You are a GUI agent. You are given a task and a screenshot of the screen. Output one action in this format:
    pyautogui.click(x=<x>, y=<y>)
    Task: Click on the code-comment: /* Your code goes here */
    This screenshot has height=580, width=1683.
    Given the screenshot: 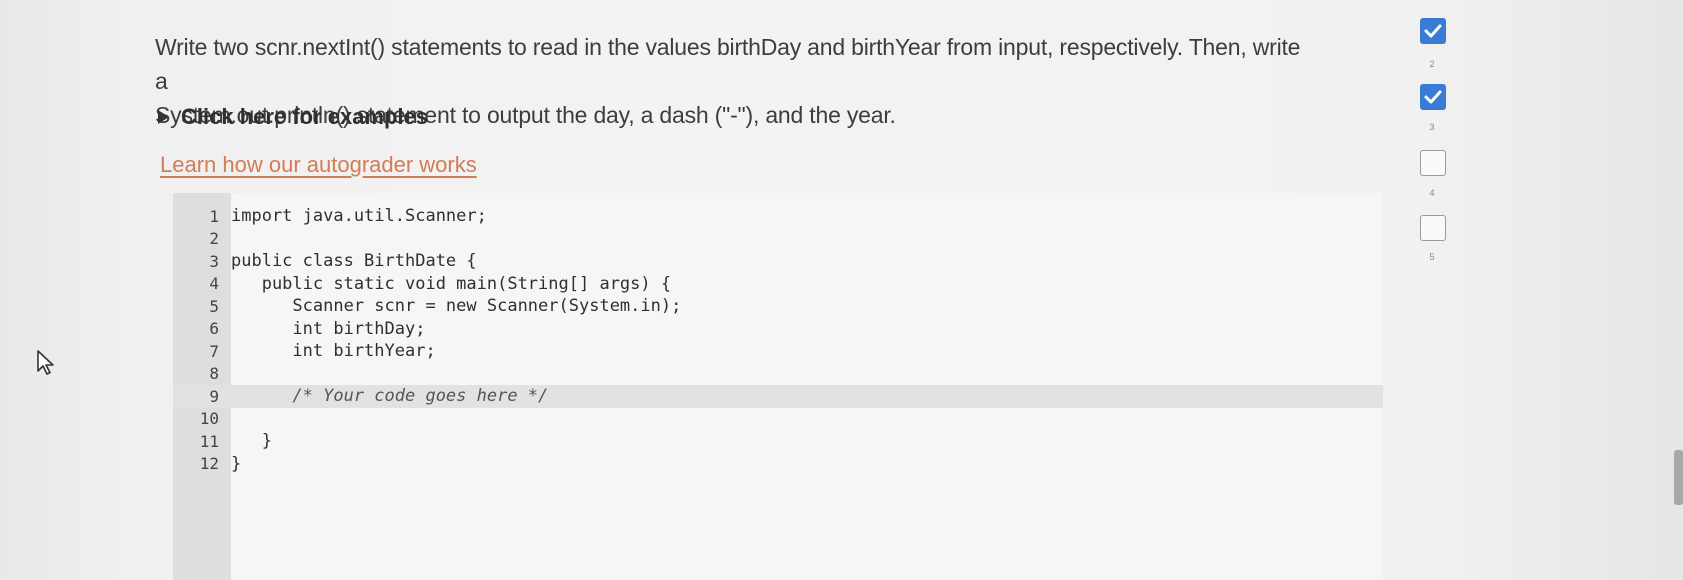 What is the action you would take?
    pyautogui.click(x=390, y=396)
    